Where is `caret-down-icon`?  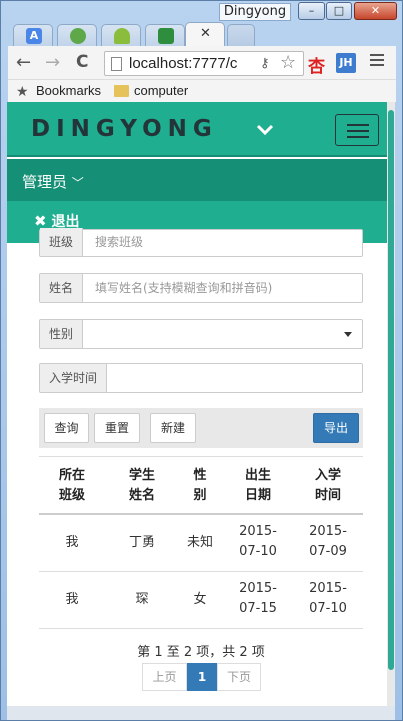 caret-down-icon is located at coordinates (348, 334).